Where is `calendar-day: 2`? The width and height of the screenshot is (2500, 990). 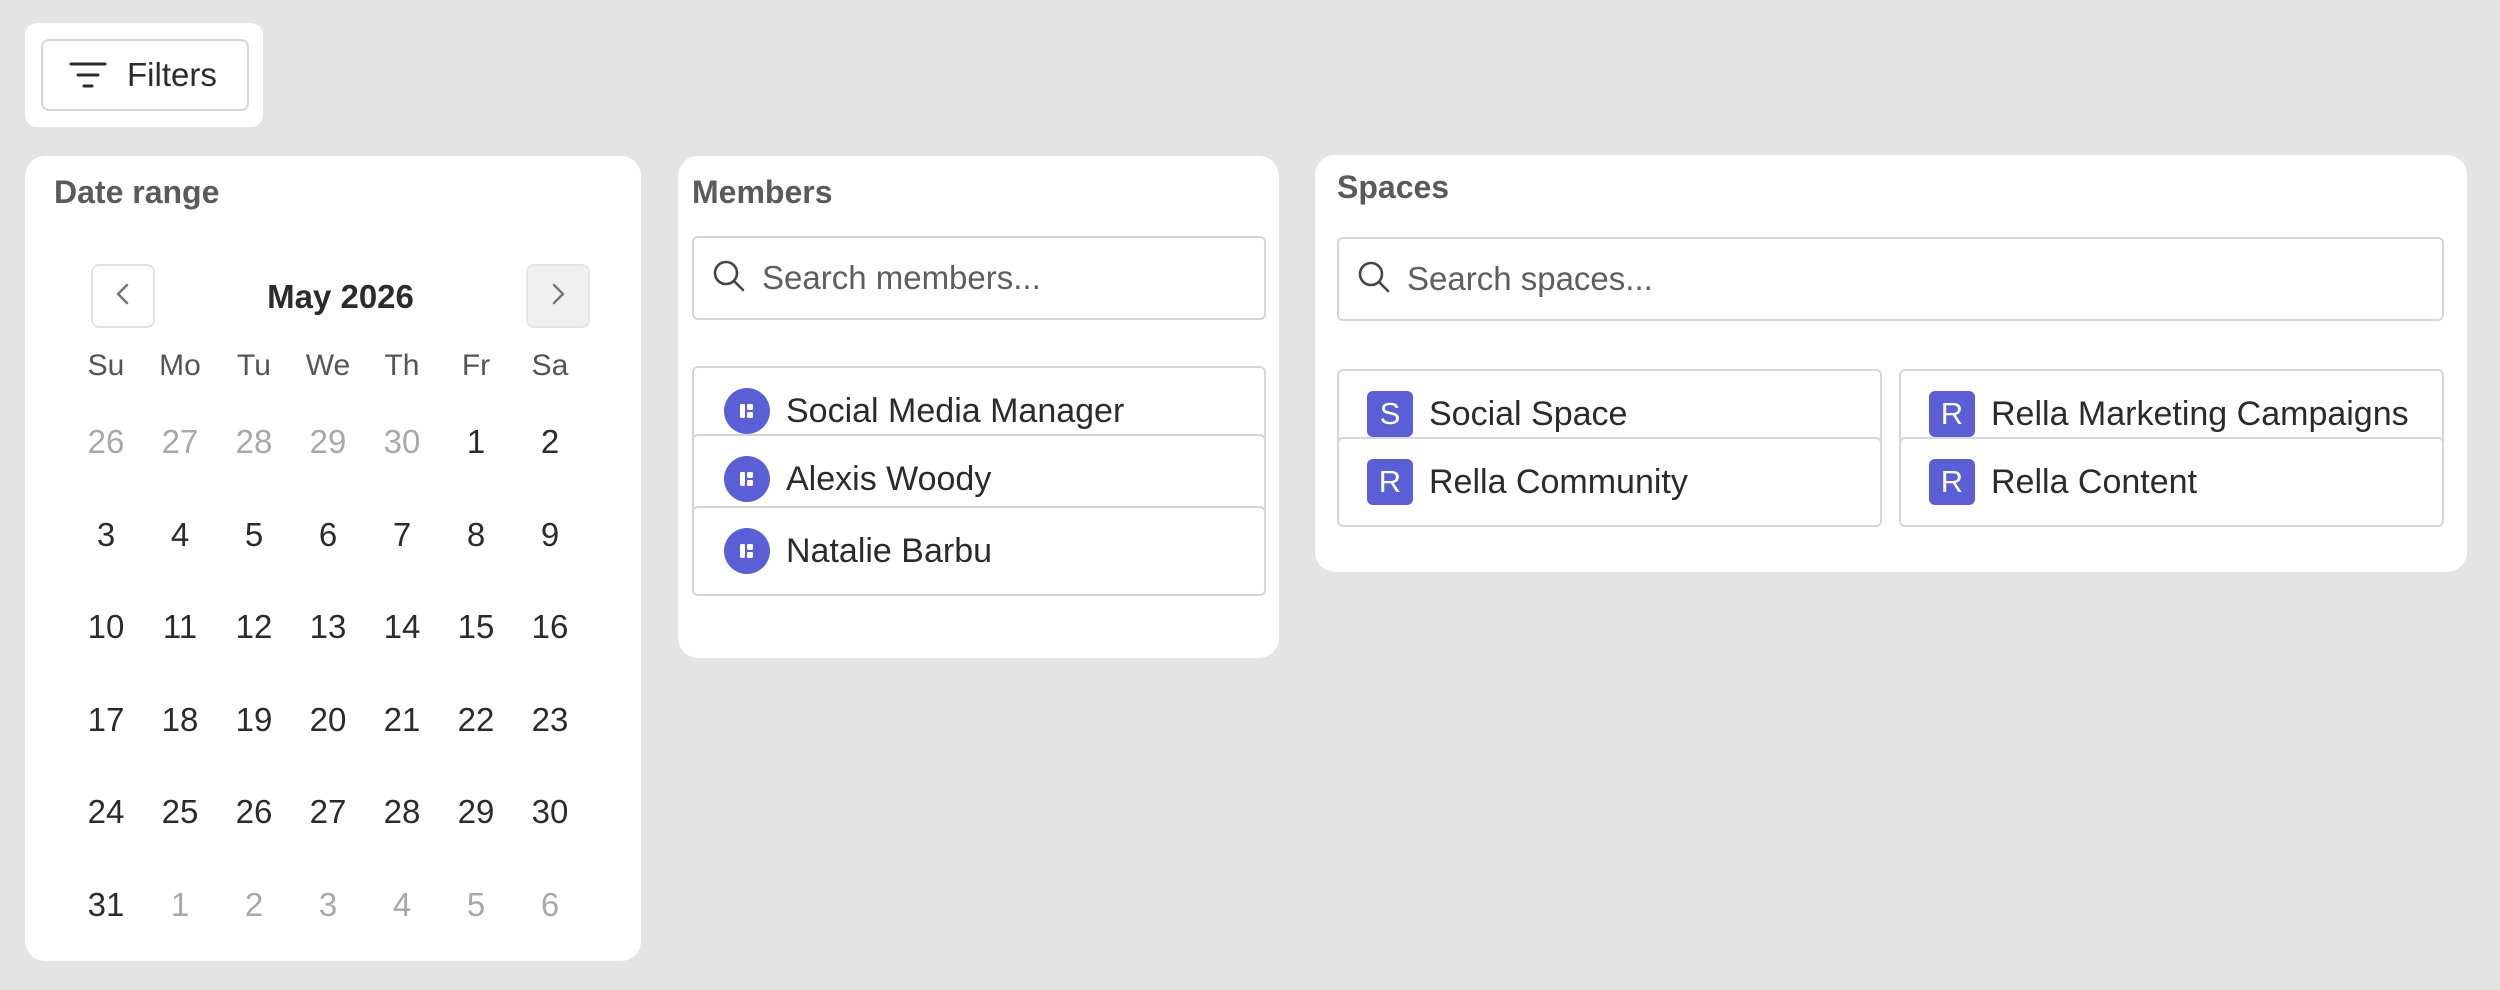 calendar-day: 2 is located at coordinates (550, 442).